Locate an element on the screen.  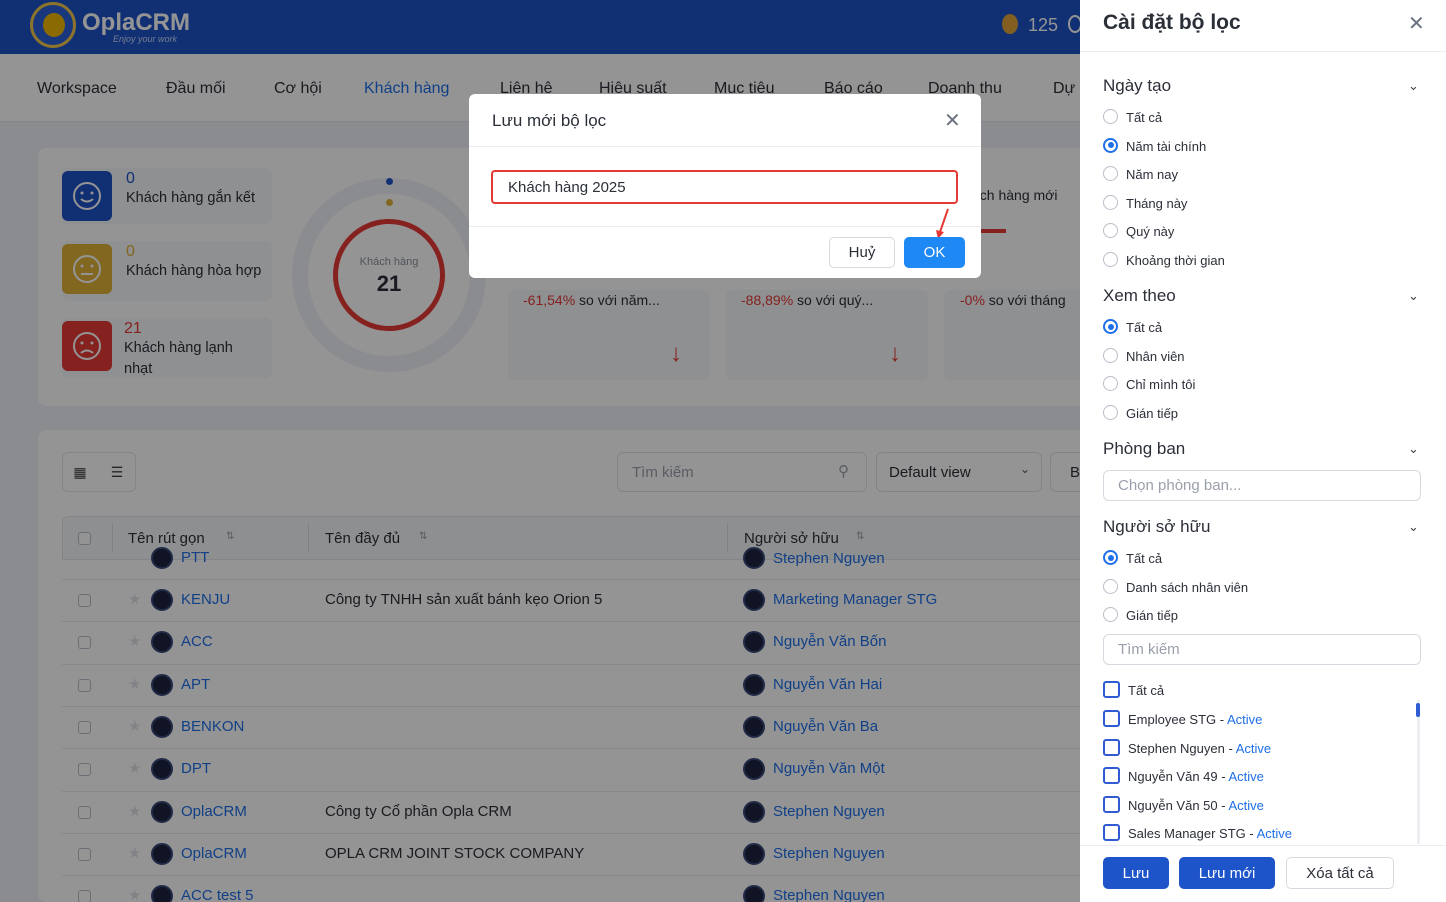
employee-item: Sales Manager STG - Active is located at coordinates (1210, 833).